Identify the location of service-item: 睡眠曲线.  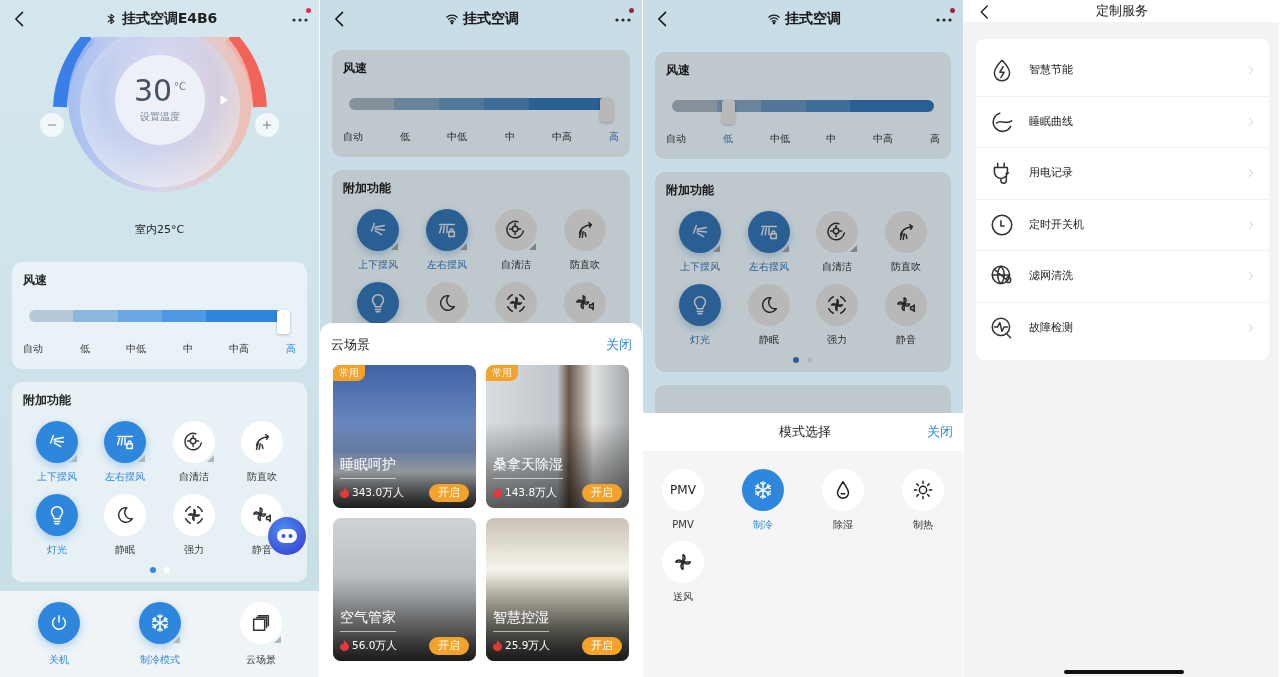
(1130, 121).